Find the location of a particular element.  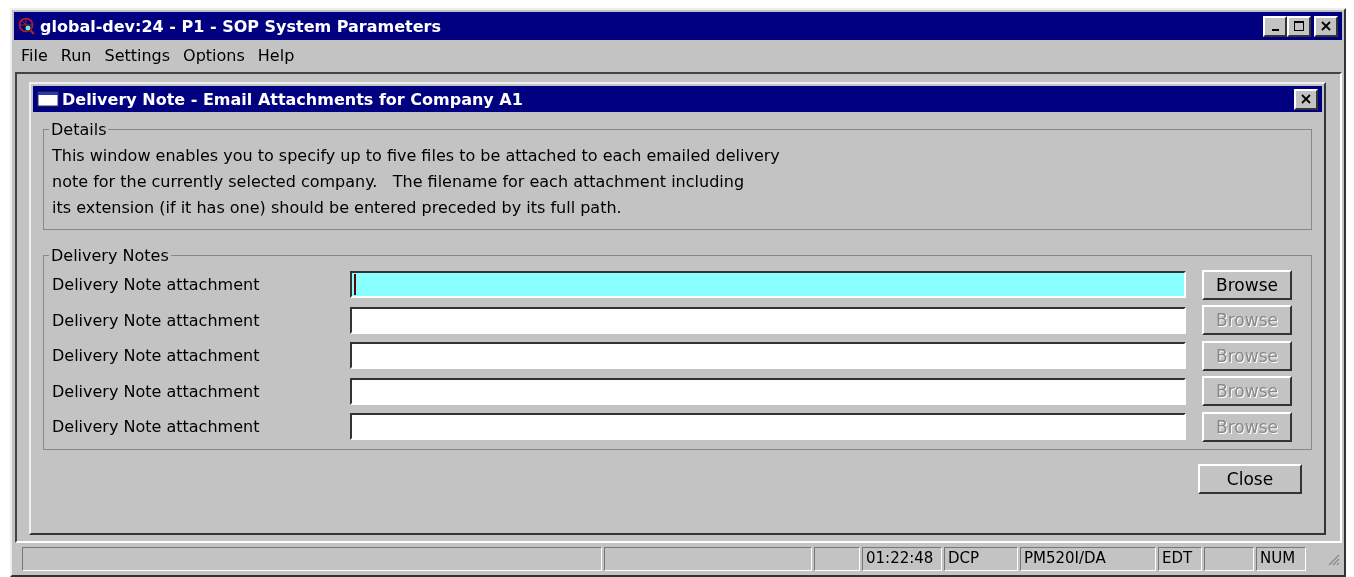

dialog-close-button: Close is located at coordinates (1250, 478).